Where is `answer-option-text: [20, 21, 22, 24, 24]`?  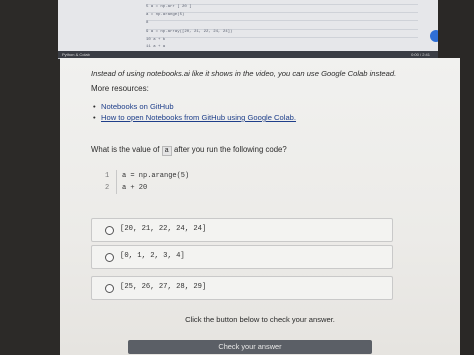 answer-option-text: [20, 21, 22, 24, 24] is located at coordinates (163, 229).